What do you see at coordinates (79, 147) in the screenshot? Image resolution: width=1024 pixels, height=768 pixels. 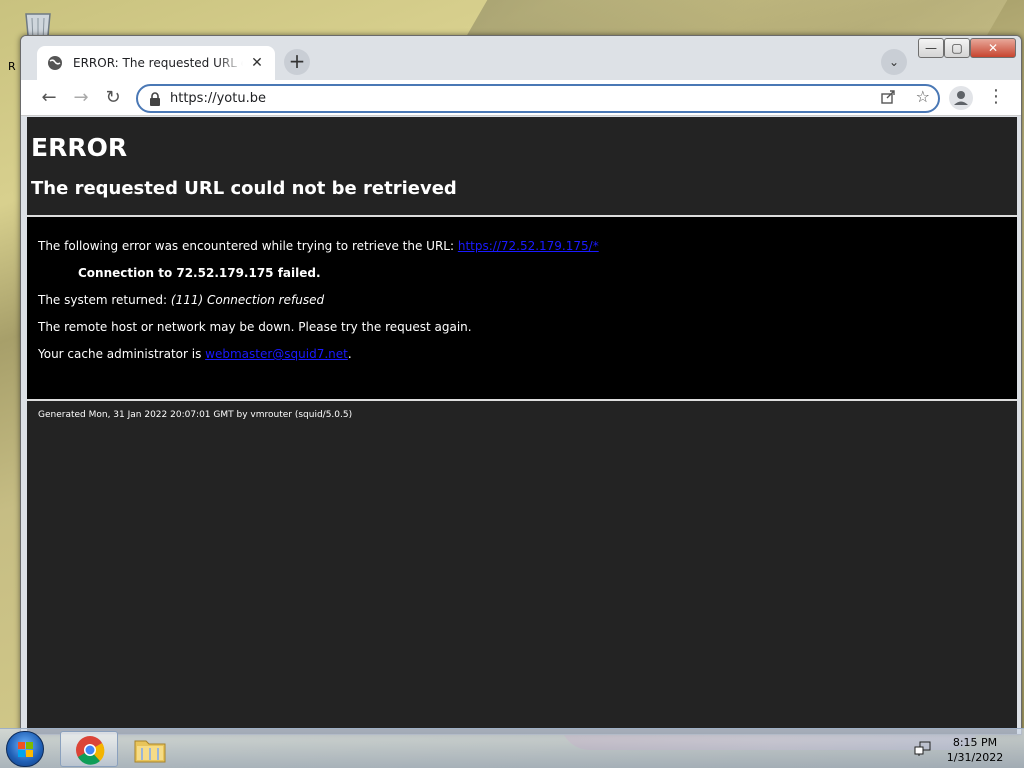 I see `error-heading: ERROR` at bounding box center [79, 147].